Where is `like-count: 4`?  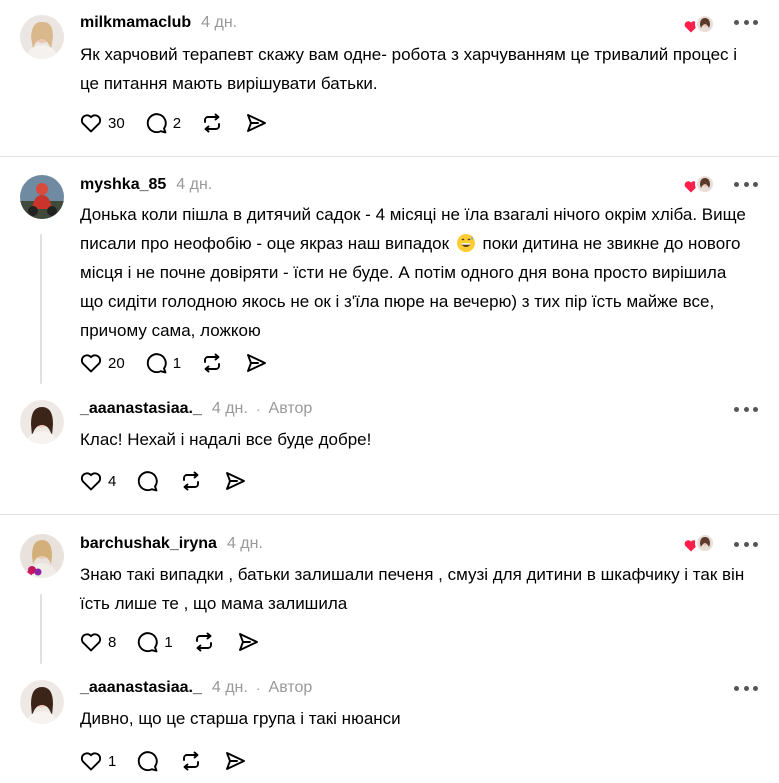
like-count: 4 is located at coordinates (112, 481).